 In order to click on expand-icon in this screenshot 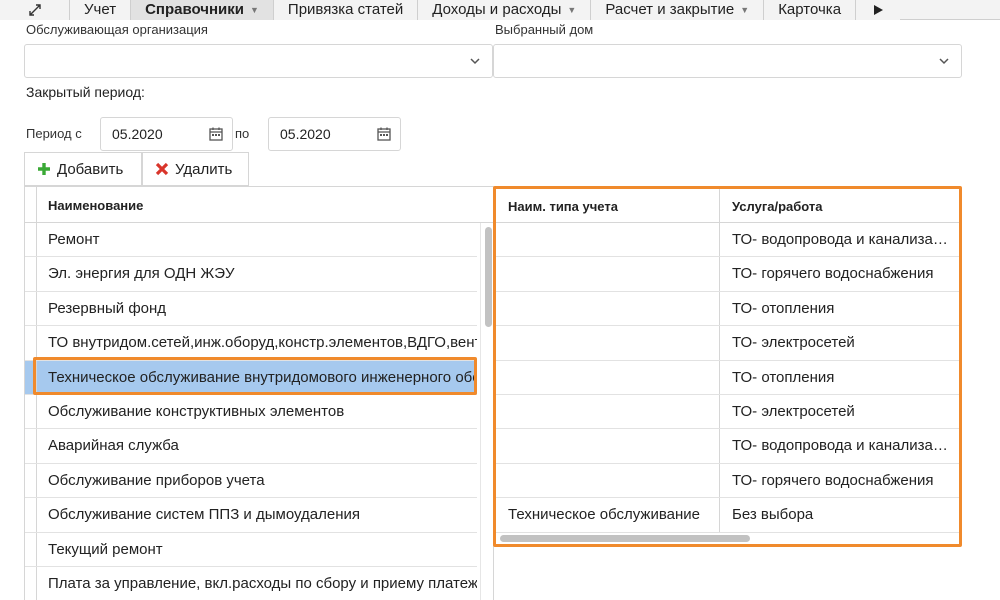, I will do `click(35, 10)`.